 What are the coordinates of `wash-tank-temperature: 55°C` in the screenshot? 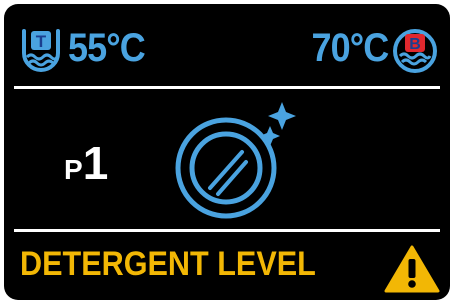 It's located at (107, 48).